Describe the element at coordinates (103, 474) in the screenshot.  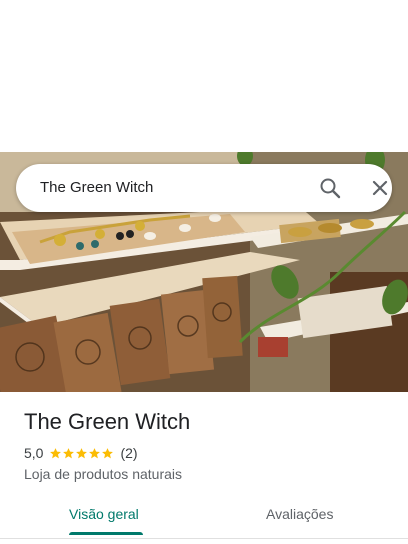
I see `place-category: Loja de produtos naturais` at that location.